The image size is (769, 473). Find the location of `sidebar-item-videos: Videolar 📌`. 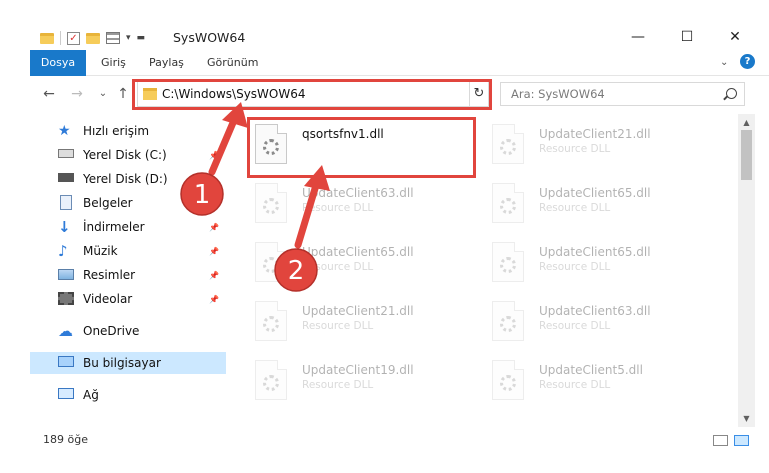

sidebar-item-videos: Videolar 📌 is located at coordinates (128, 299).